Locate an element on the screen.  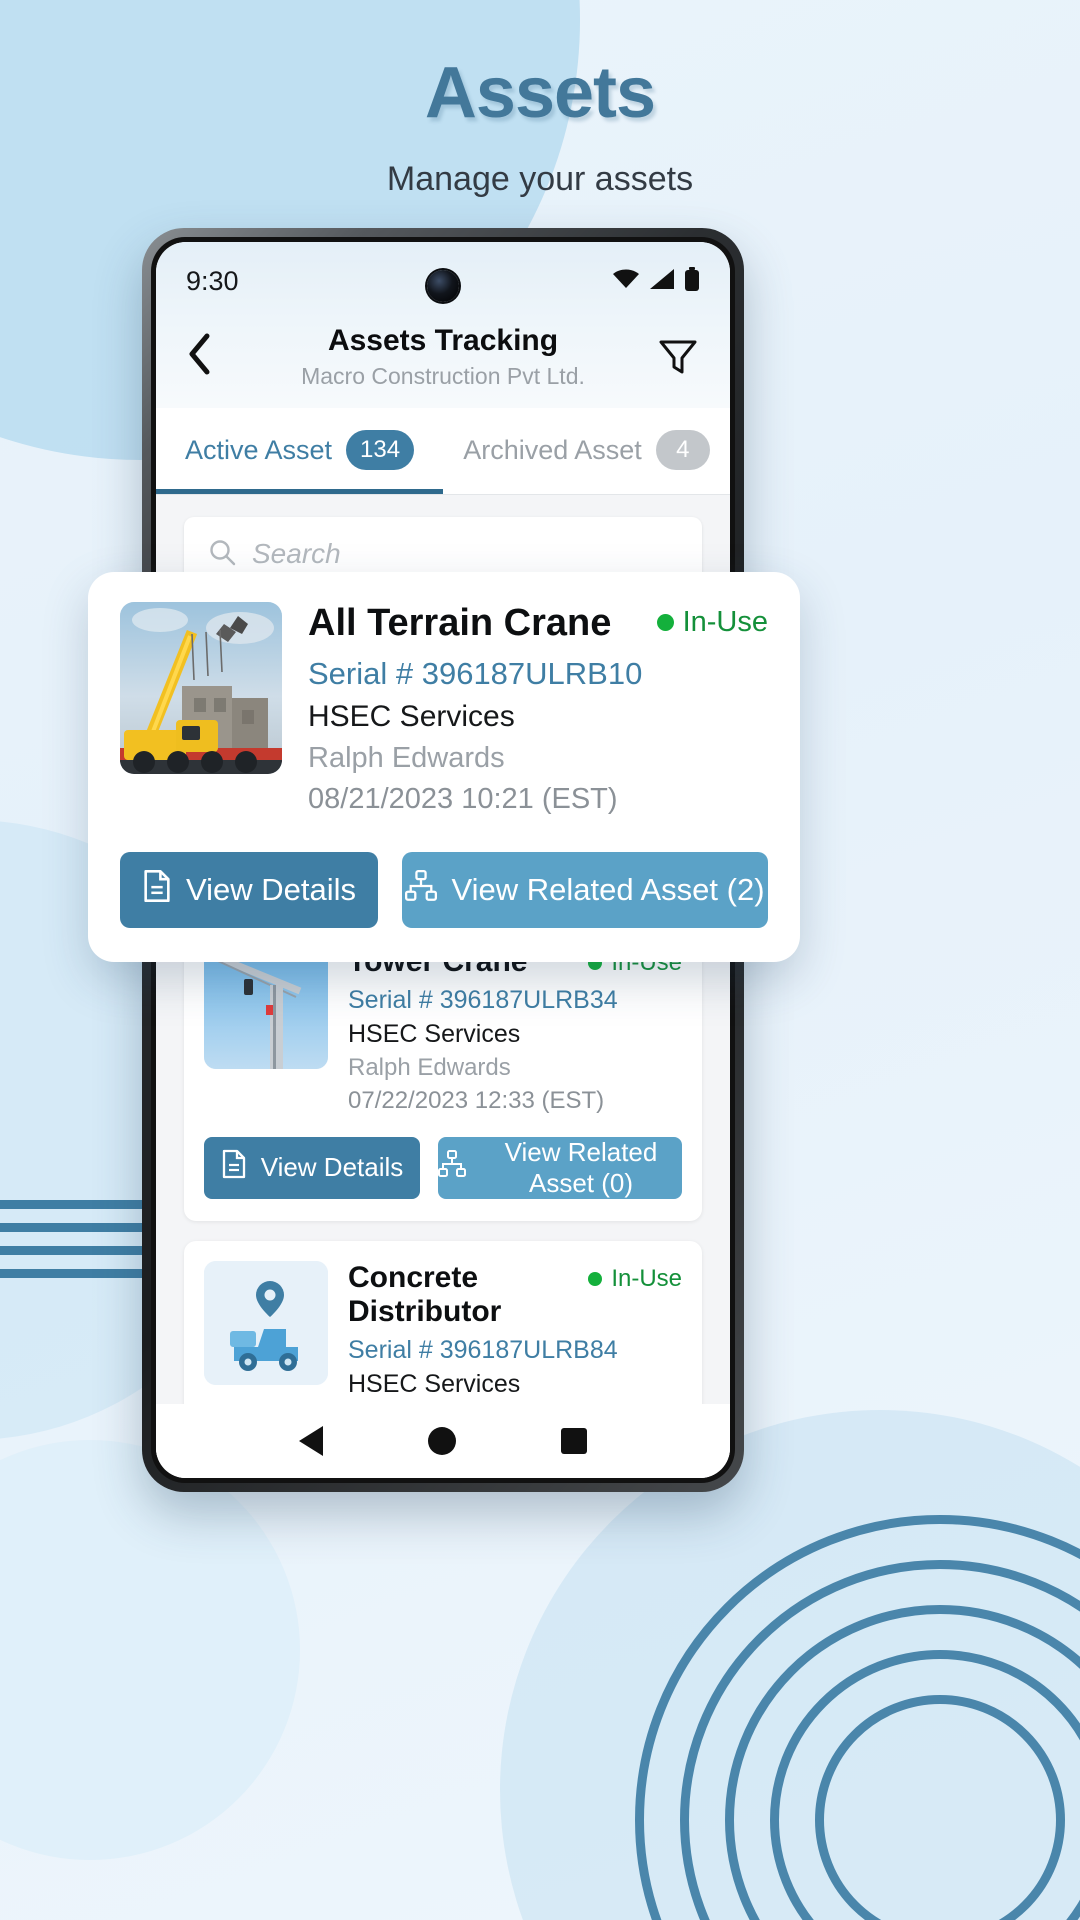
concrete-distributor-illustration is located at coordinates (266, 1322).